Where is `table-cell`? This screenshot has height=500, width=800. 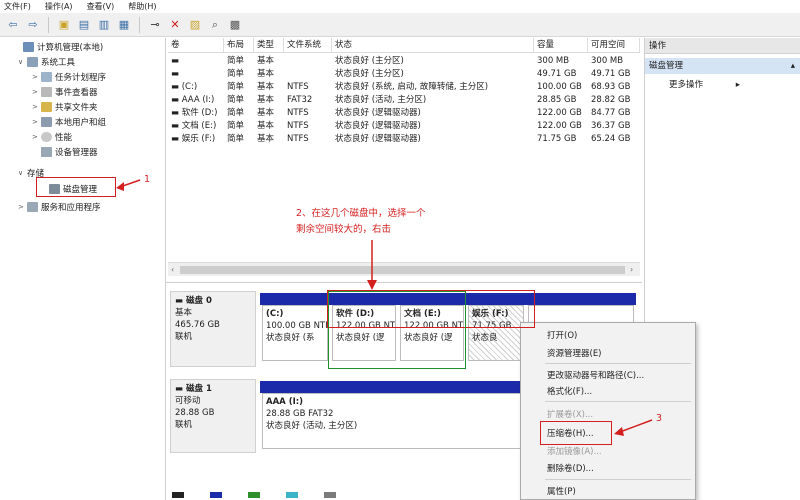 table-cell is located at coordinates (308, 74).